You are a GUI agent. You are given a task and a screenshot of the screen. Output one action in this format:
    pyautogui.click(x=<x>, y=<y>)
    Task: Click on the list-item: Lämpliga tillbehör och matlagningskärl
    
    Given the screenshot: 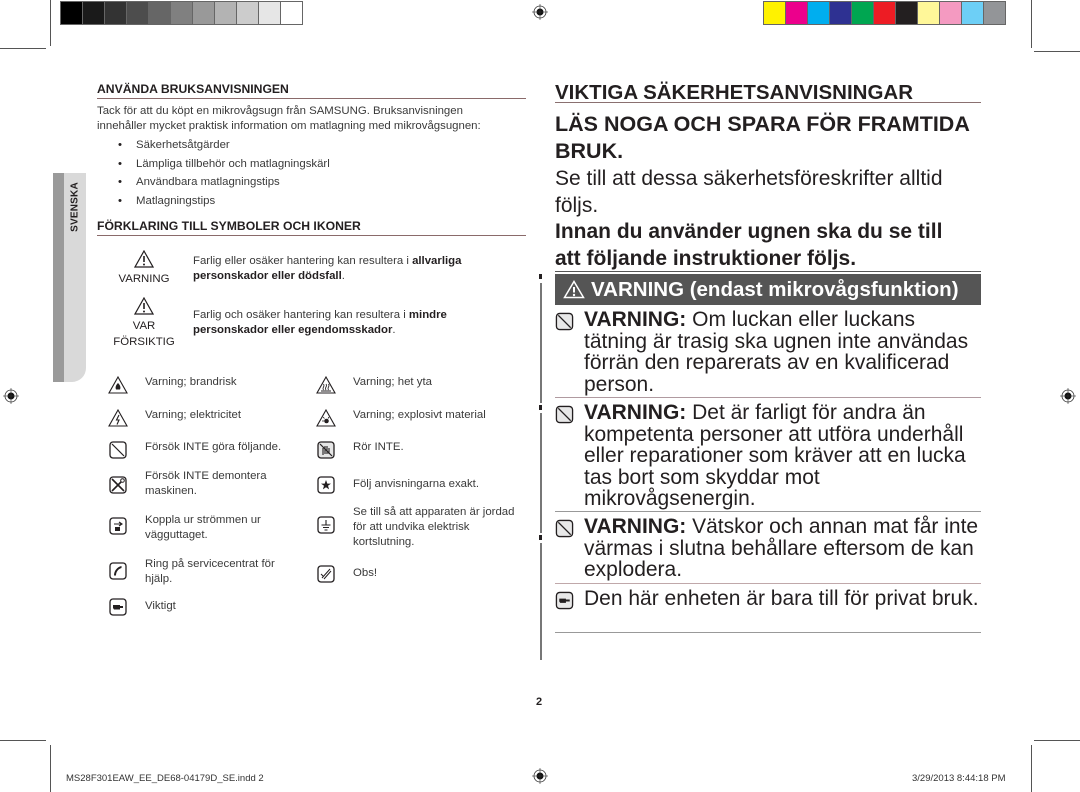 What is the action you would take?
    pyautogui.click(x=224, y=164)
    